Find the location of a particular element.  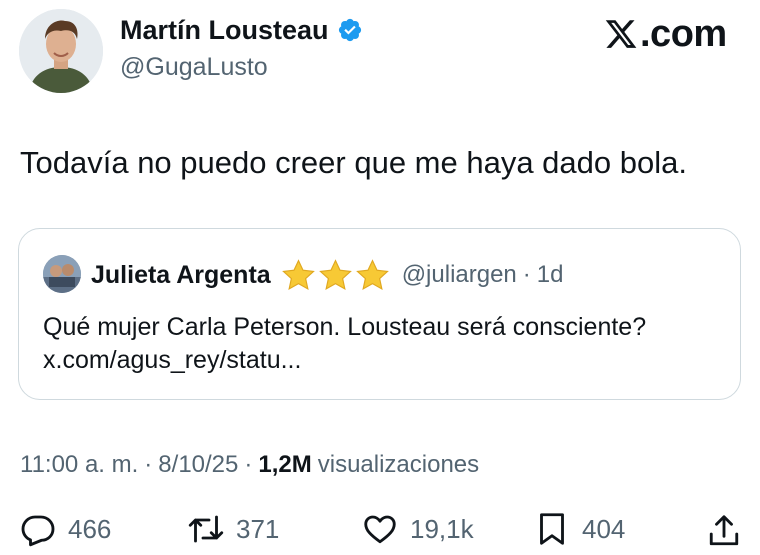

reply-icon is located at coordinates (38, 531).